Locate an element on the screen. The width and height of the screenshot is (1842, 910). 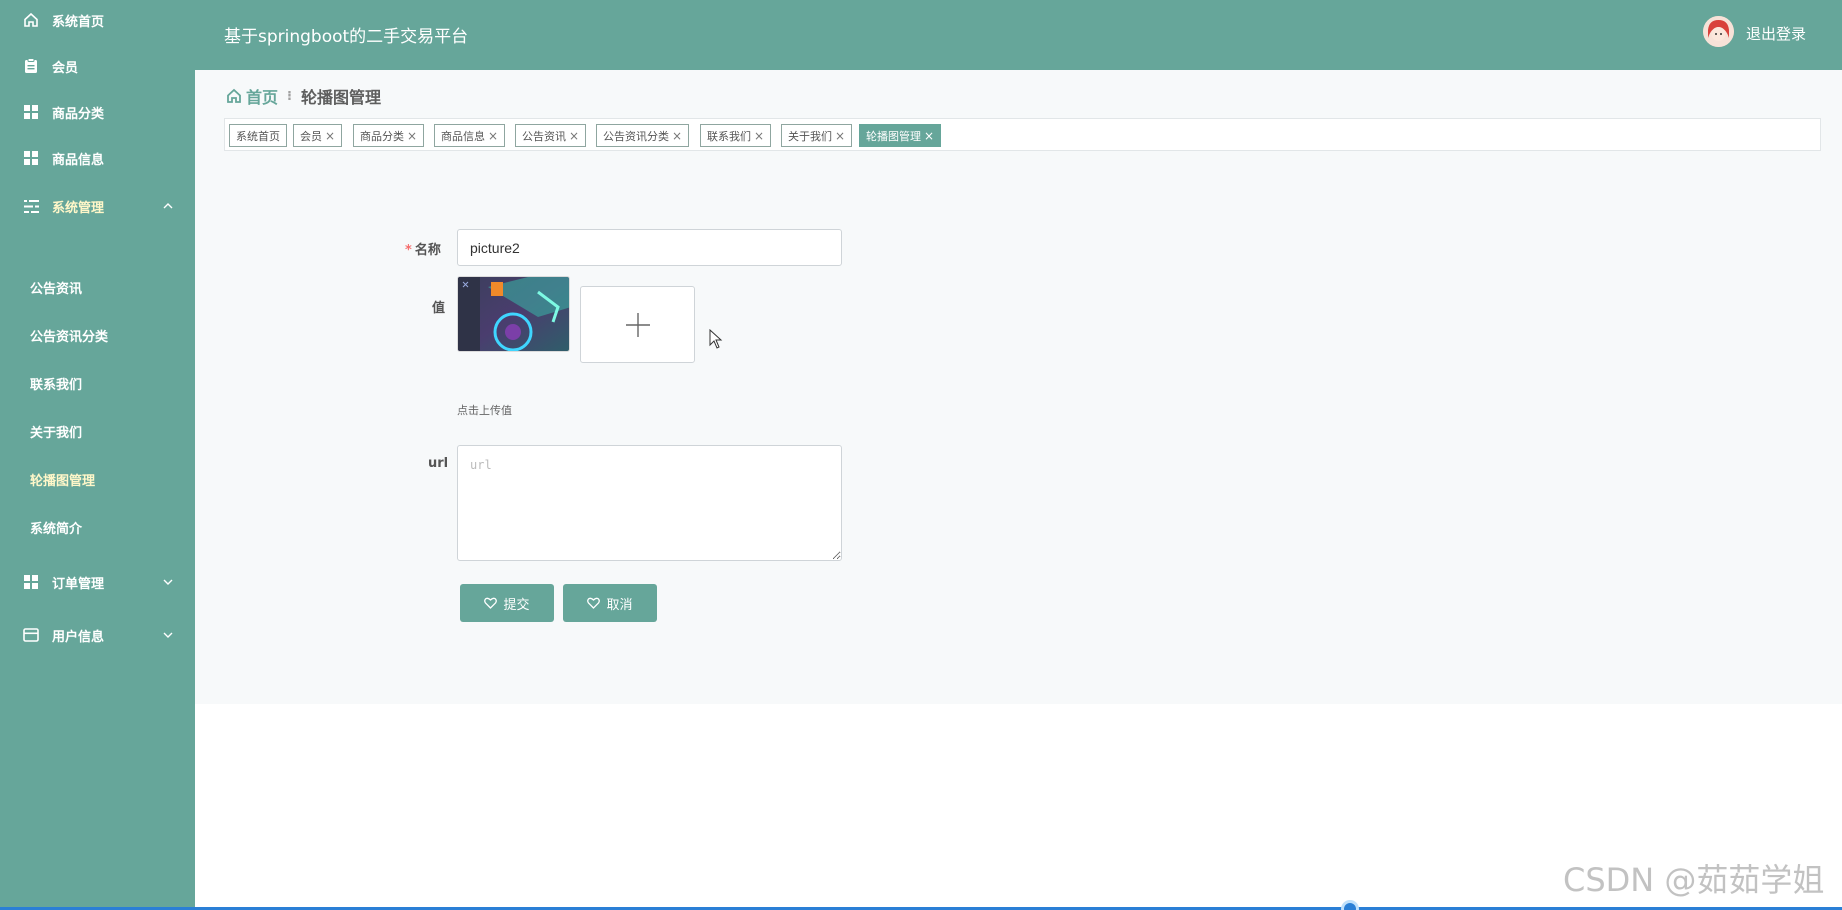
tag-category: 商品分类 × is located at coordinates (389, 135).